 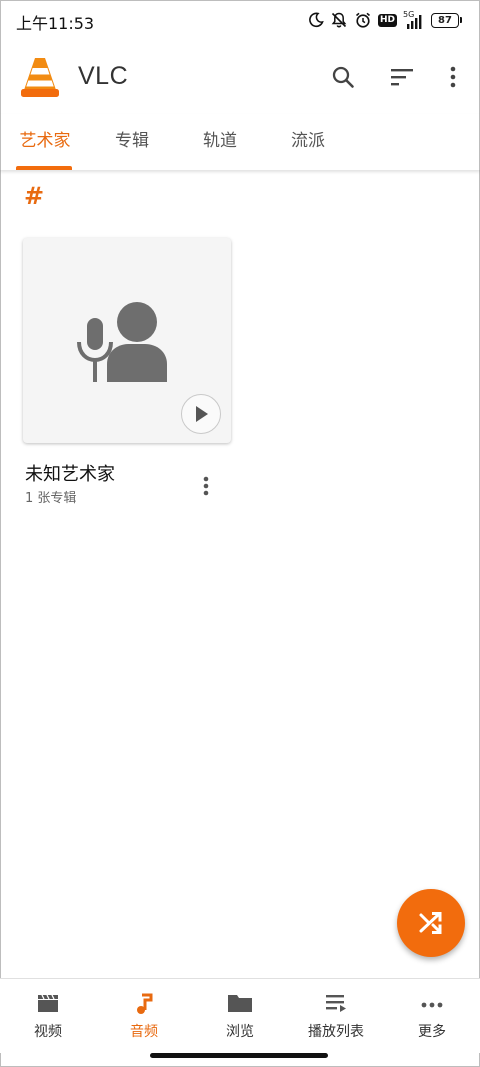 What do you see at coordinates (316, 20) in the screenshot?
I see `moon-icon` at bounding box center [316, 20].